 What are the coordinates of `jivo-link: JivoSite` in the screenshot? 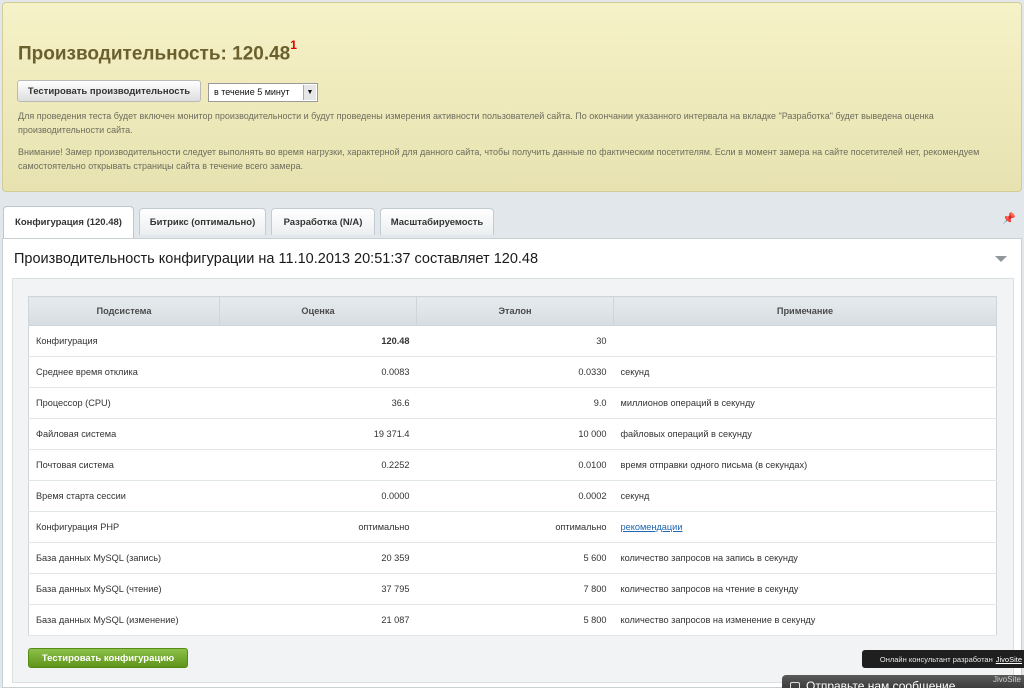 It's located at (1009, 659).